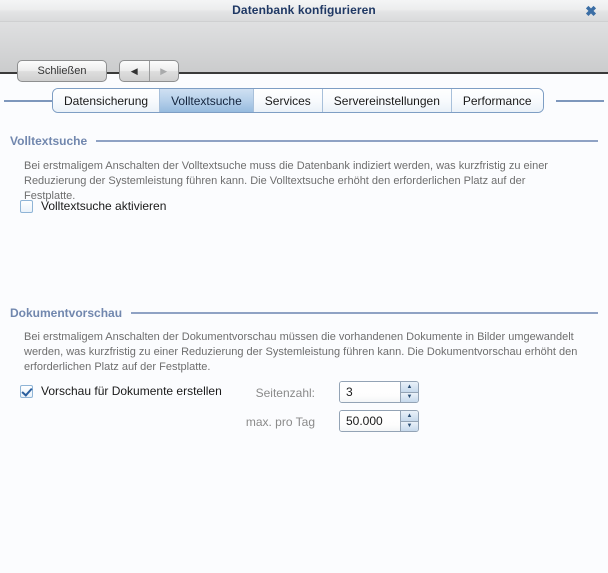  What do you see at coordinates (135, 71) in the screenshot?
I see `arrow-left-icon: ◀` at bounding box center [135, 71].